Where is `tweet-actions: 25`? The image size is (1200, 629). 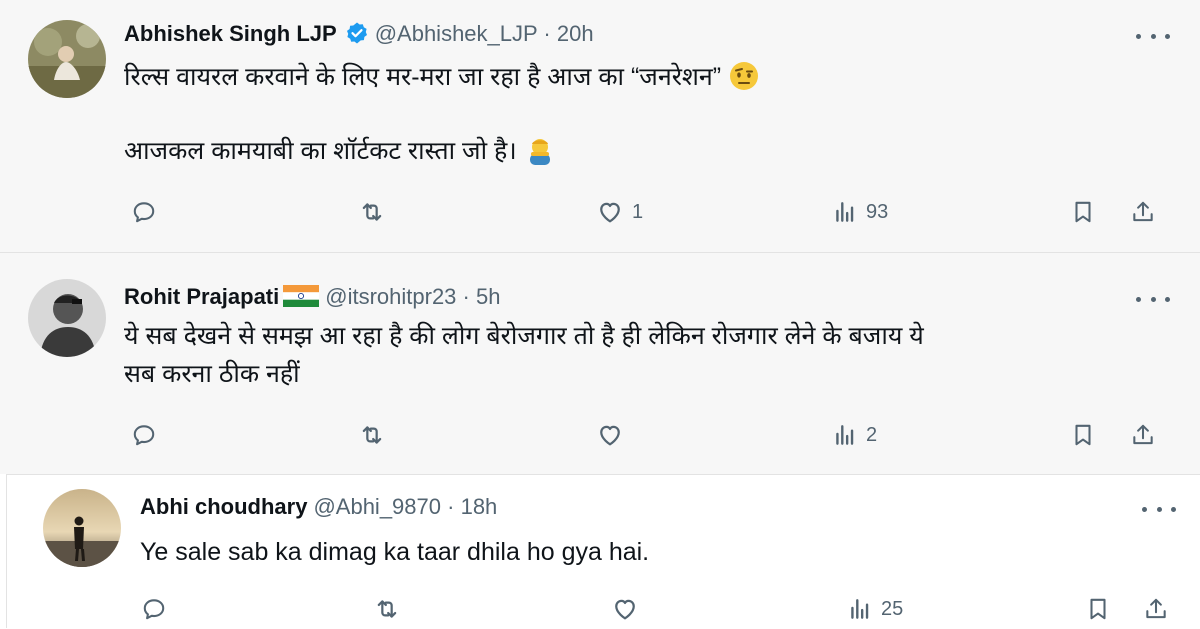
tweet-actions: 25 is located at coordinates (600, 609).